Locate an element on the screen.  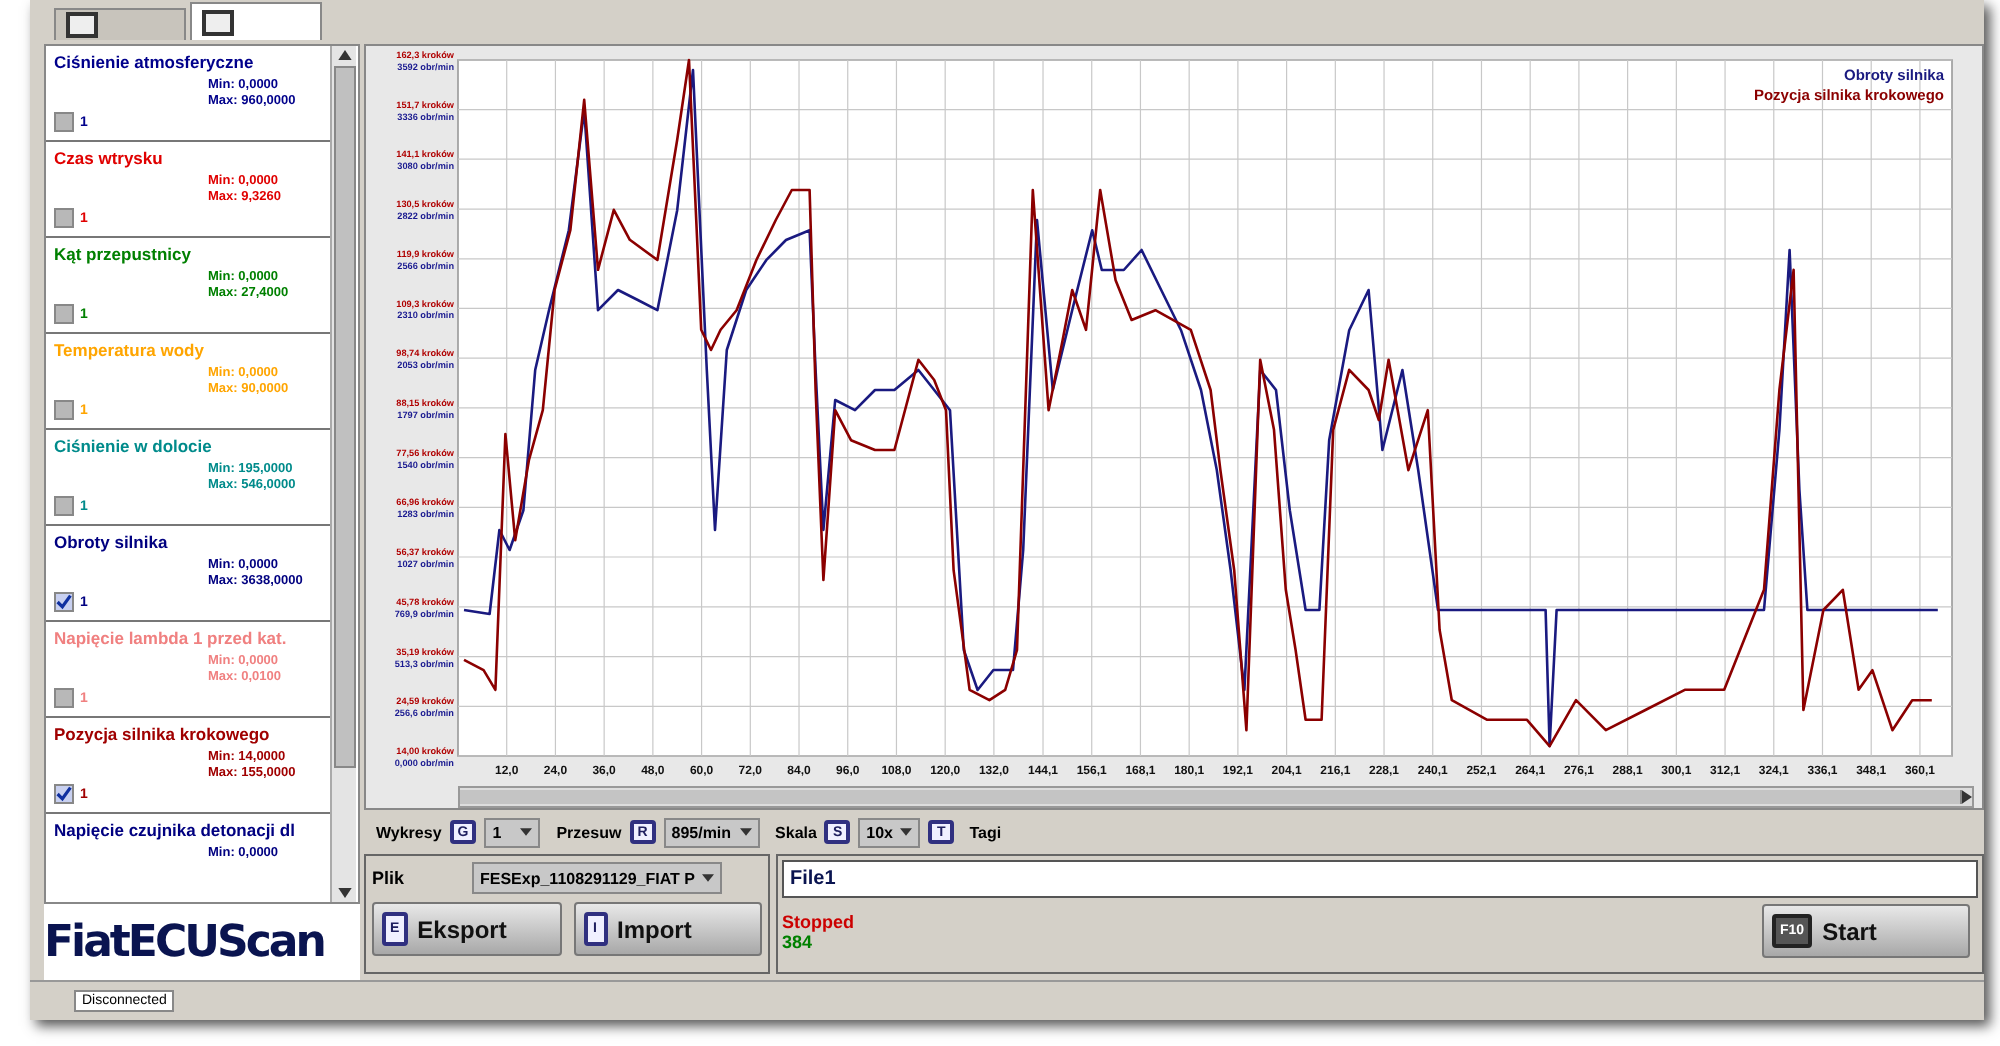
dropdown: 1 is located at coordinates (512, 832).